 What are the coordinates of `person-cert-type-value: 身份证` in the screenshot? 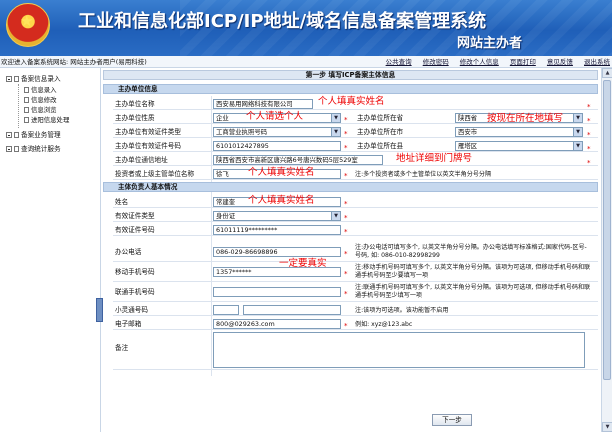 It's located at (226, 216).